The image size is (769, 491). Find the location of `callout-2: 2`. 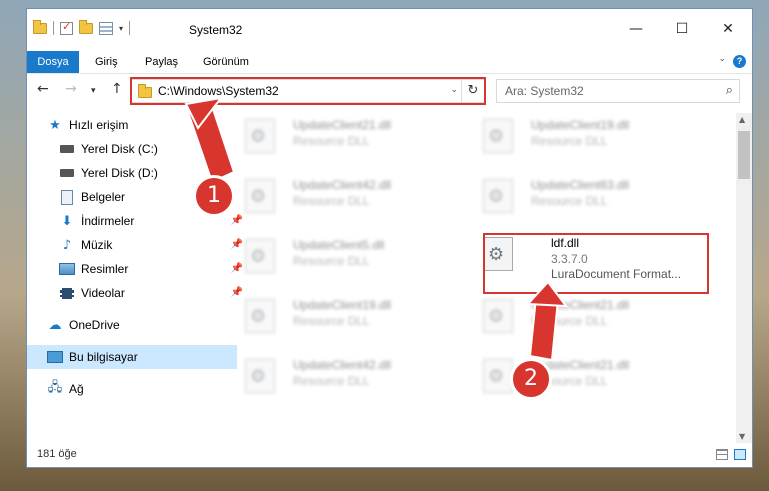

callout-2: 2 is located at coordinates (531, 379).